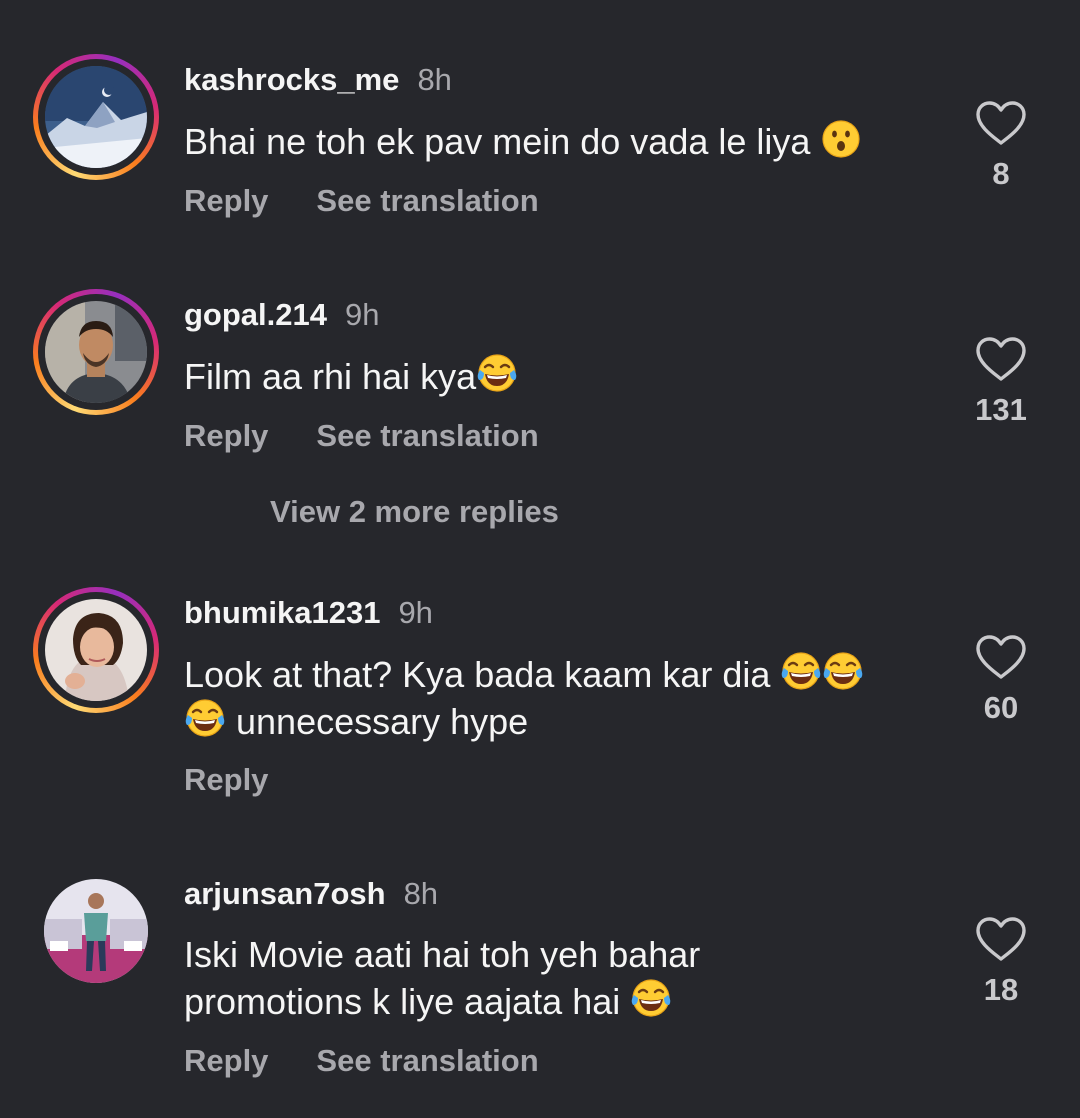 This screenshot has width=1080, height=1118. What do you see at coordinates (255, 315) in the screenshot?
I see `comment-username: gopal.214` at bounding box center [255, 315].